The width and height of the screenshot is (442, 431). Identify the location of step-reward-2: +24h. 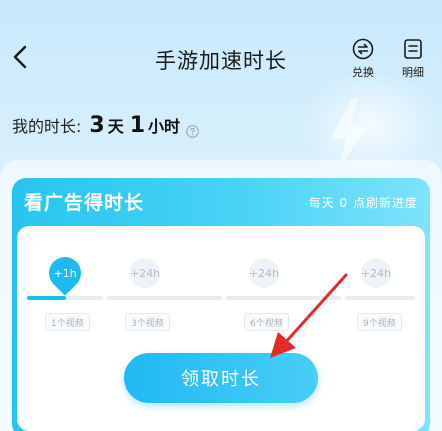
(145, 273).